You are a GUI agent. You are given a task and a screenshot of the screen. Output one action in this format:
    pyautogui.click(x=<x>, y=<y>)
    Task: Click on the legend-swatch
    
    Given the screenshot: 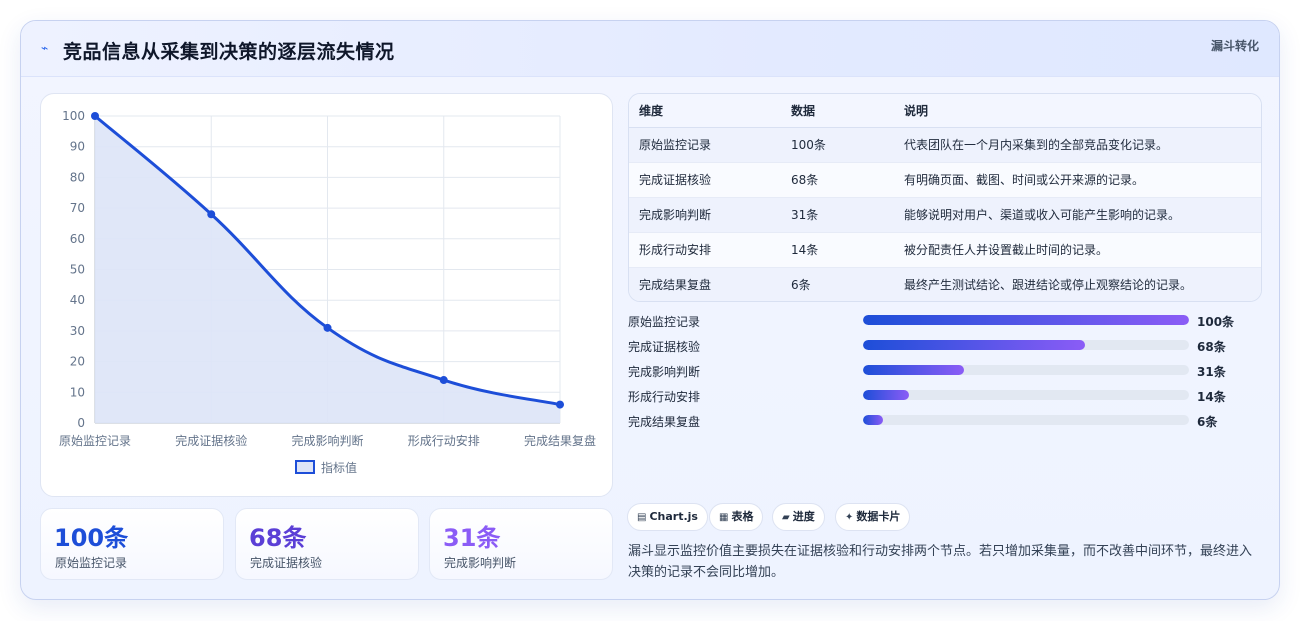 What is the action you would take?
    pyautogui.click(x=305, y=467)
    